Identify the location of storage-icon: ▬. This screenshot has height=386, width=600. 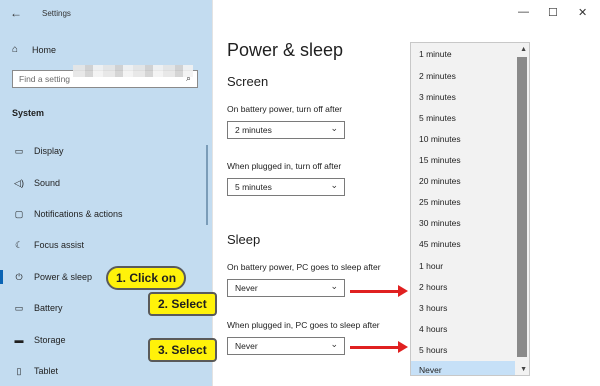
(19, 340).